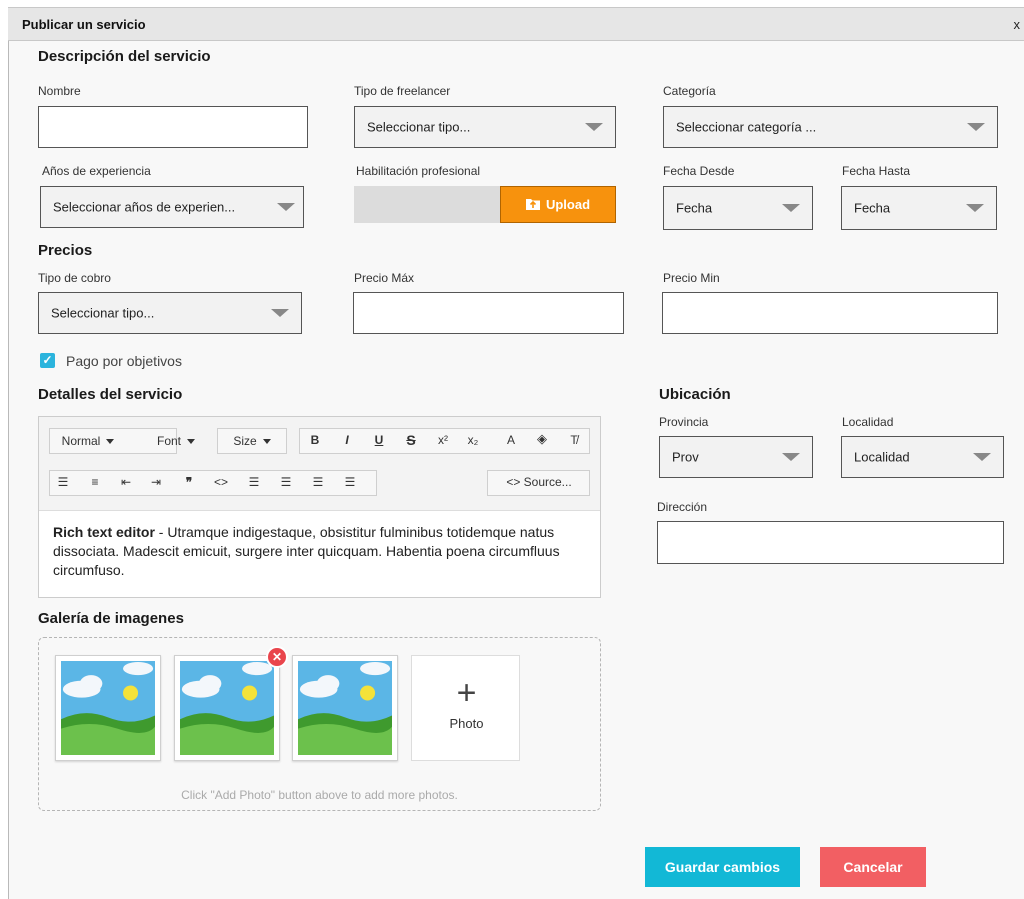  Describe the element at coordinates (59, 91) in the screenshot. I see `nombre-label: Nombre` at that location.